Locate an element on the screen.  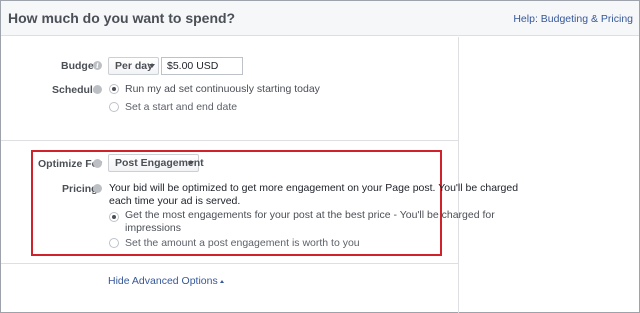
hide-advanced-options-label: Hide Advanced Options is located at coordinates (163, 281).